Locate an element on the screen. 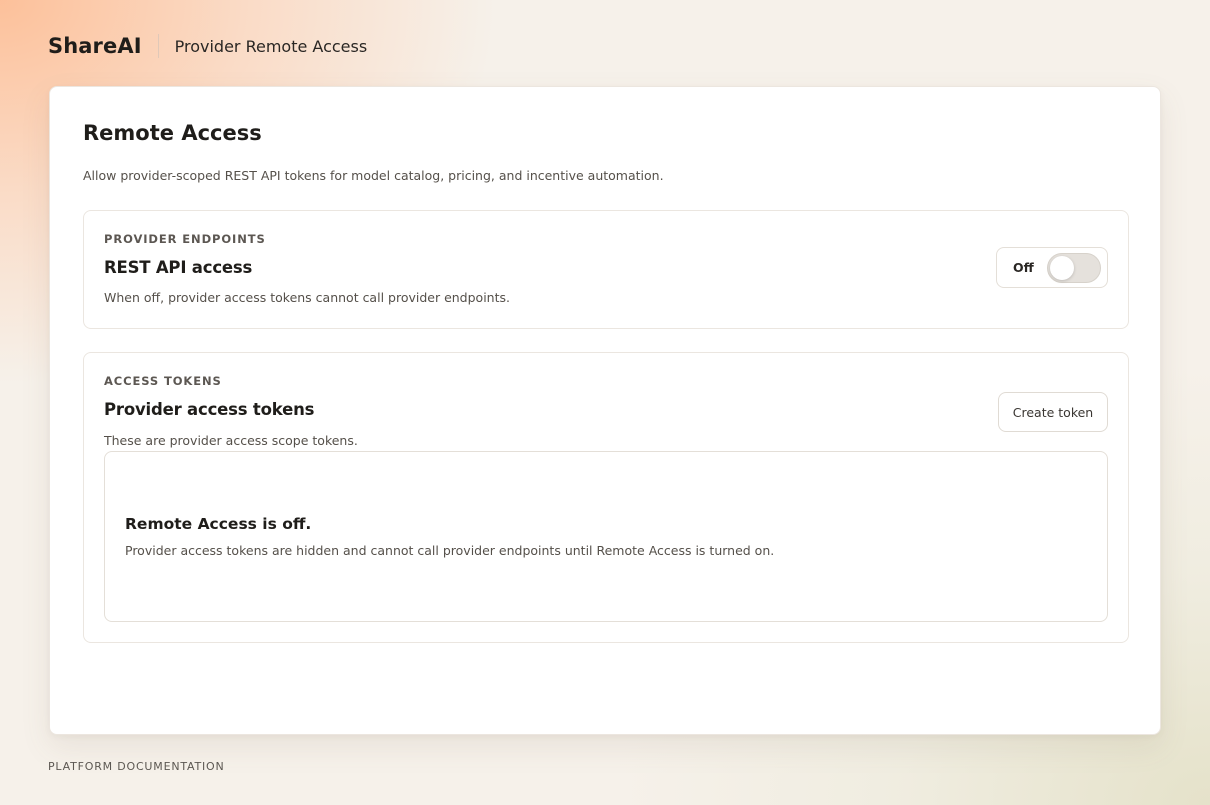  header-subtitle: Provider Remote Access is located at coordinates (271, 46).